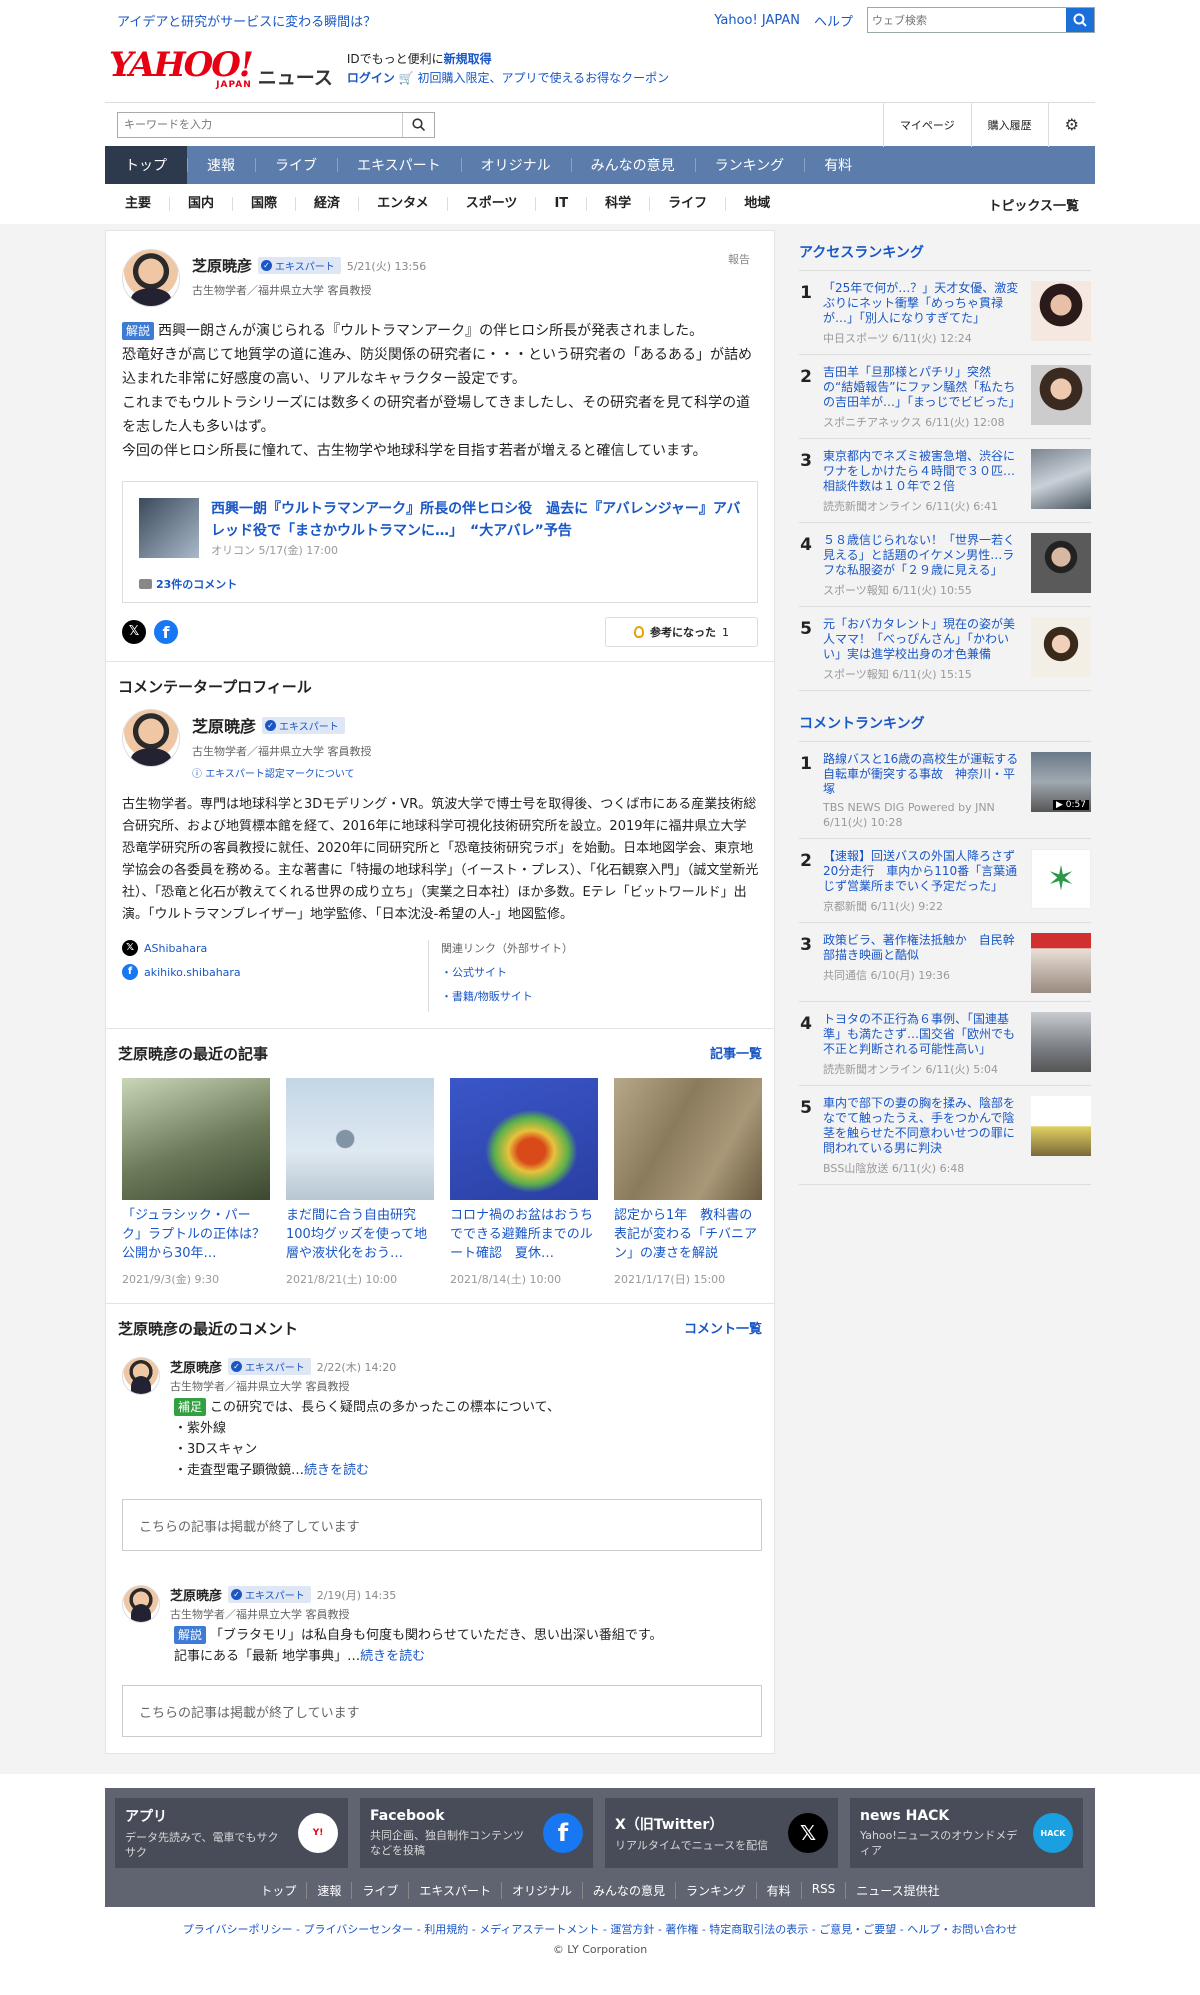  What do you see at coordinates (296, 165) in the screenshot?
I see `nav-live: ライブ` at bounding box center [296, 165].